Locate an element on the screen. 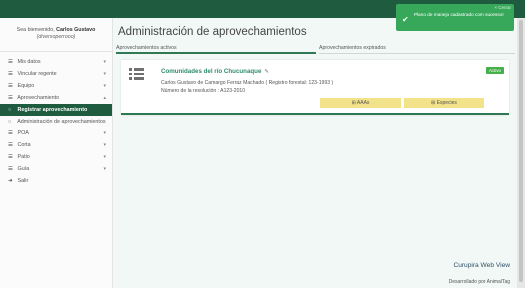  sidebar-item-label: Administración de aprovechamientos is located at coordinates (61, 122).